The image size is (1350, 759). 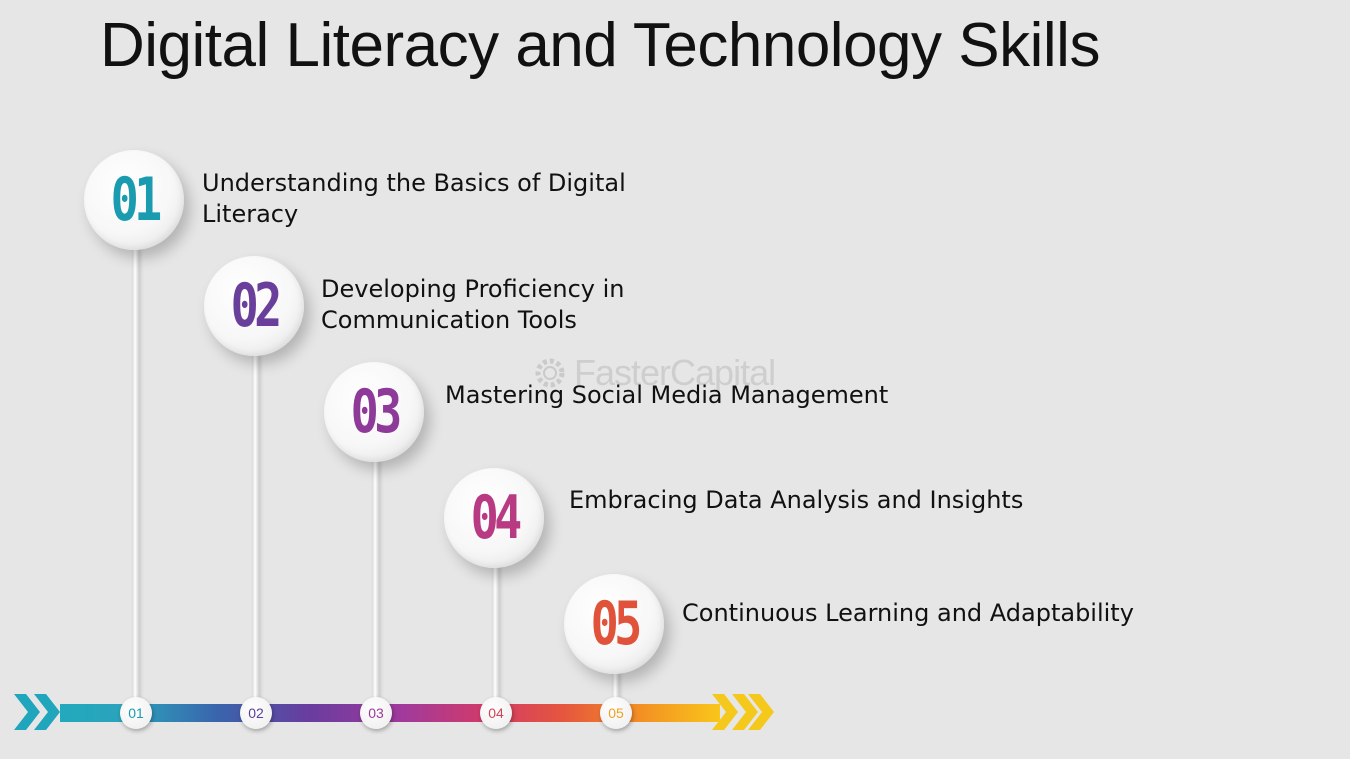 I want to click on timeline-marker-1: 01, so click(x=136, y=713).